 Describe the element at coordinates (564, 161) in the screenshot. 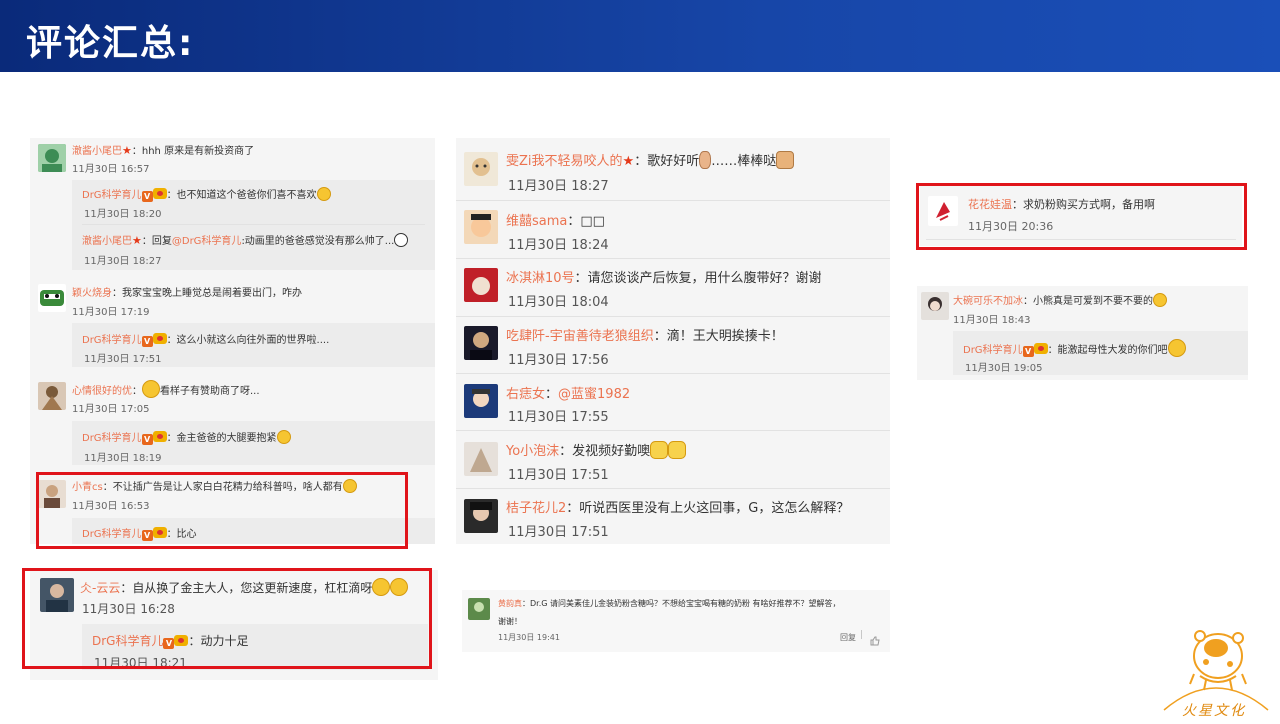

I see `username-link: 雯Zi我不轻易咬人的` at that location.